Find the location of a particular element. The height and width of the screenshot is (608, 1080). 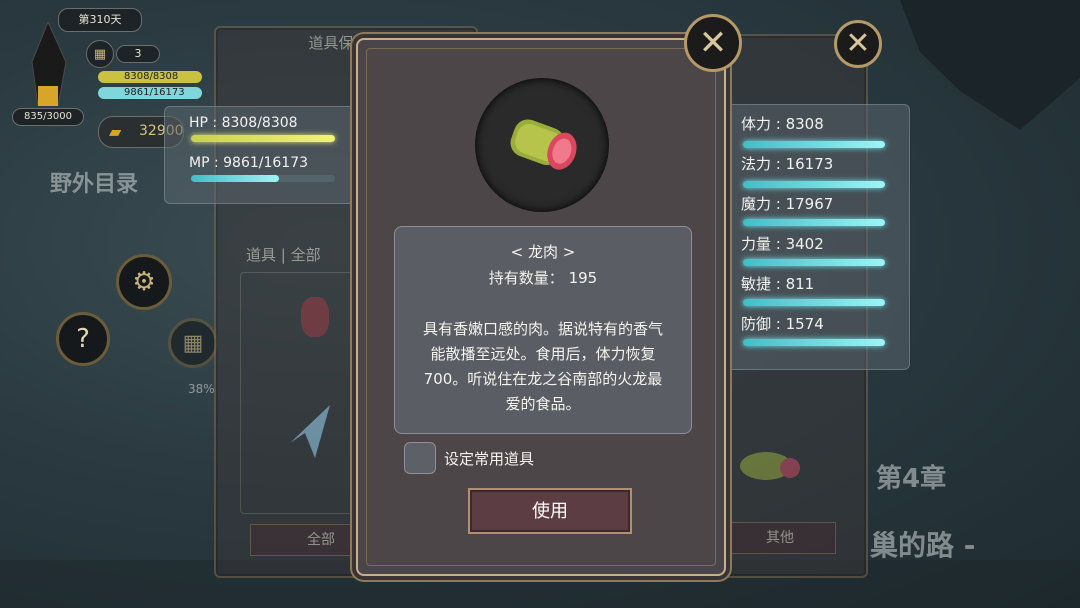

item-slot-red-gem is located at coordinates (315, 317).